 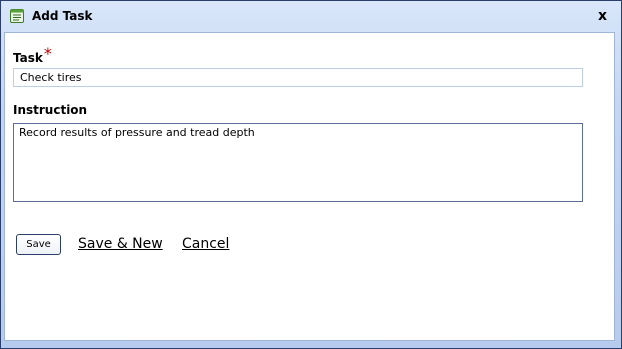 I want to click on save-and-new-link: Save & New, so click(x=120, y=244).